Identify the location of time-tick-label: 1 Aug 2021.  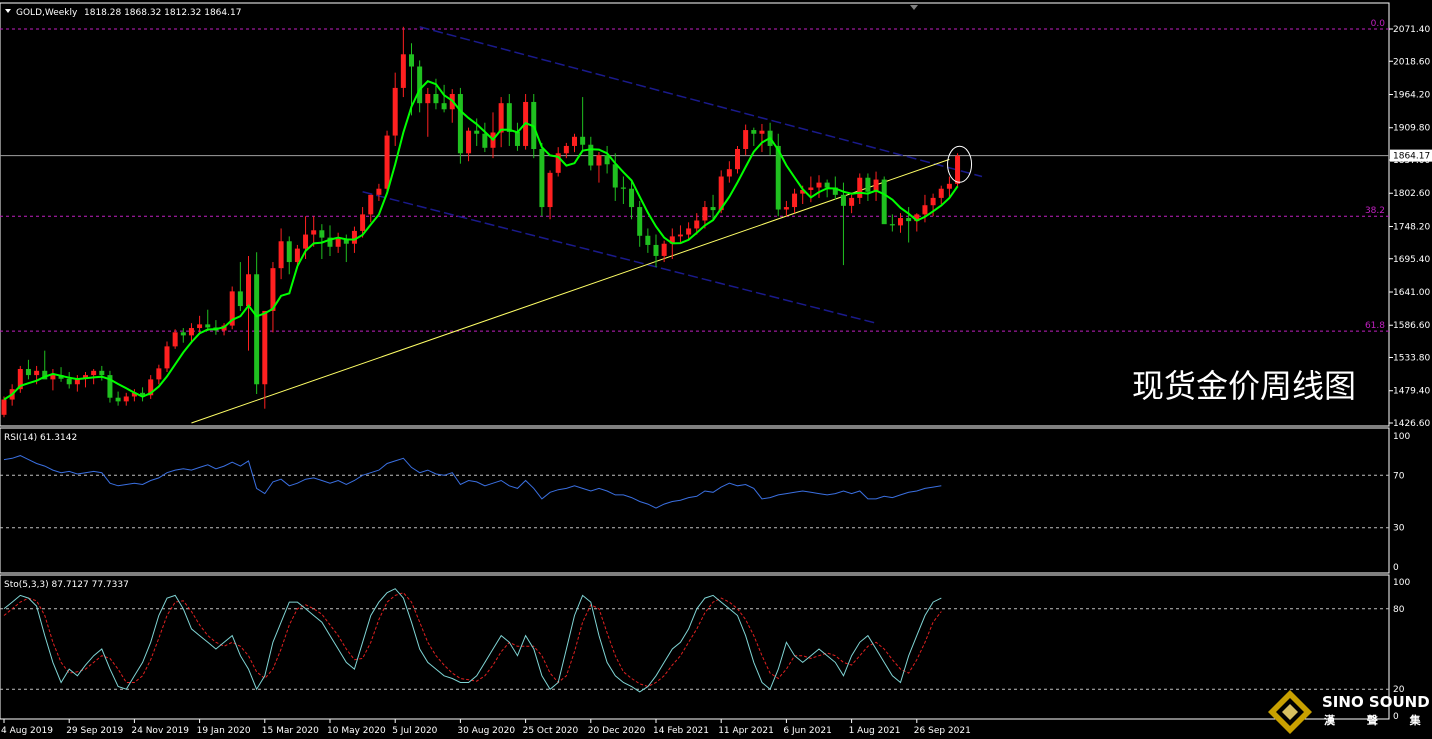
(875, 731).